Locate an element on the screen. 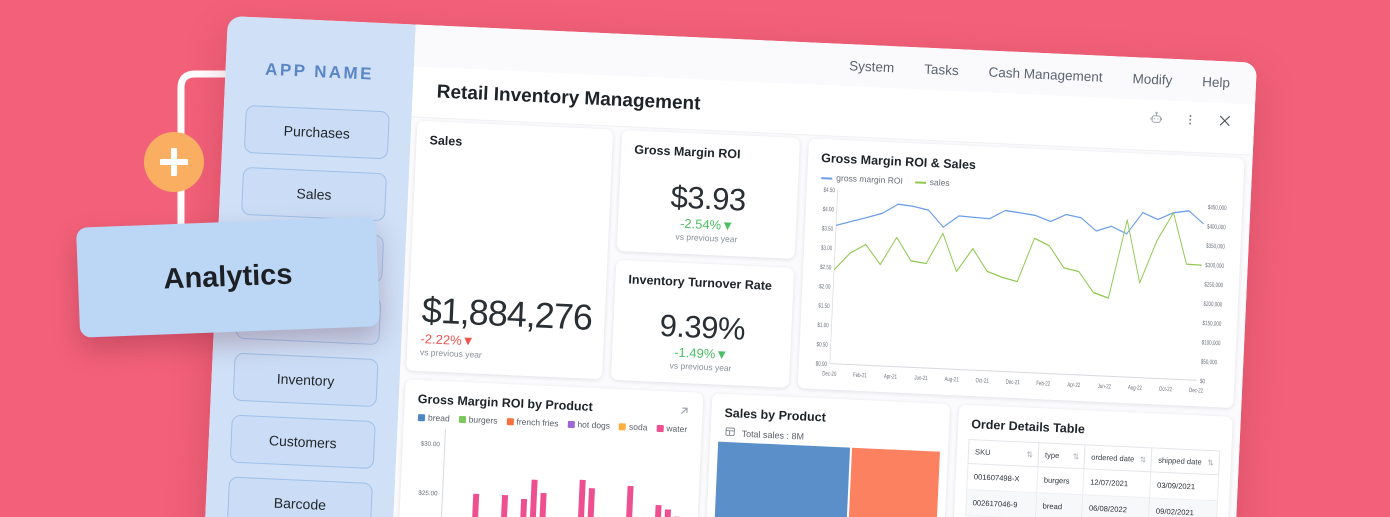 The width and height of the screenshot is (1390, 517). svg-text: Dec-22 is located at coordinates (1196, 391).